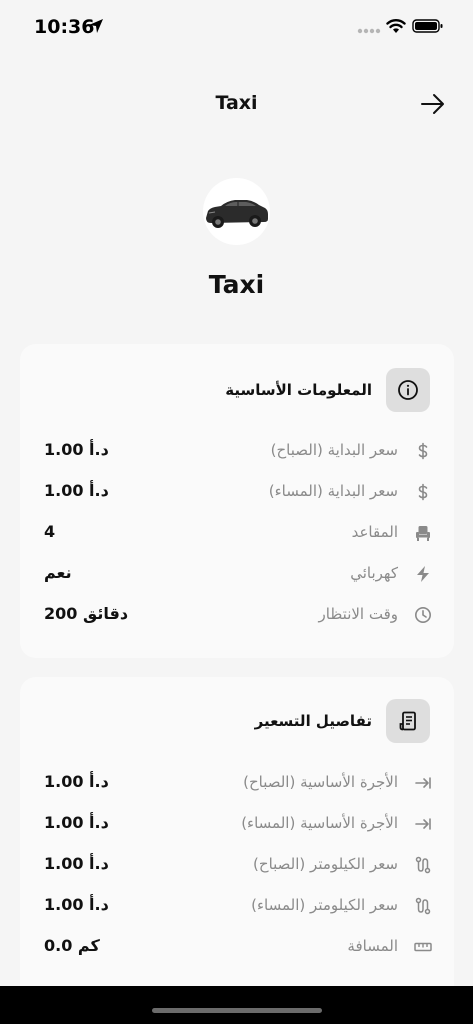 The height and width of the screenshot is (1024, 473). I want to click on row-label: سعر البداية (الصباح), so click(334, 450).